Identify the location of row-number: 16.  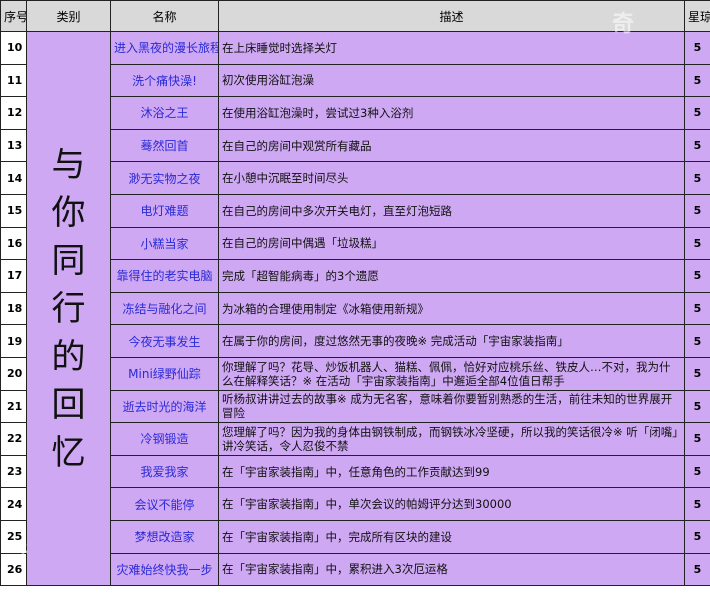
(13, 243).